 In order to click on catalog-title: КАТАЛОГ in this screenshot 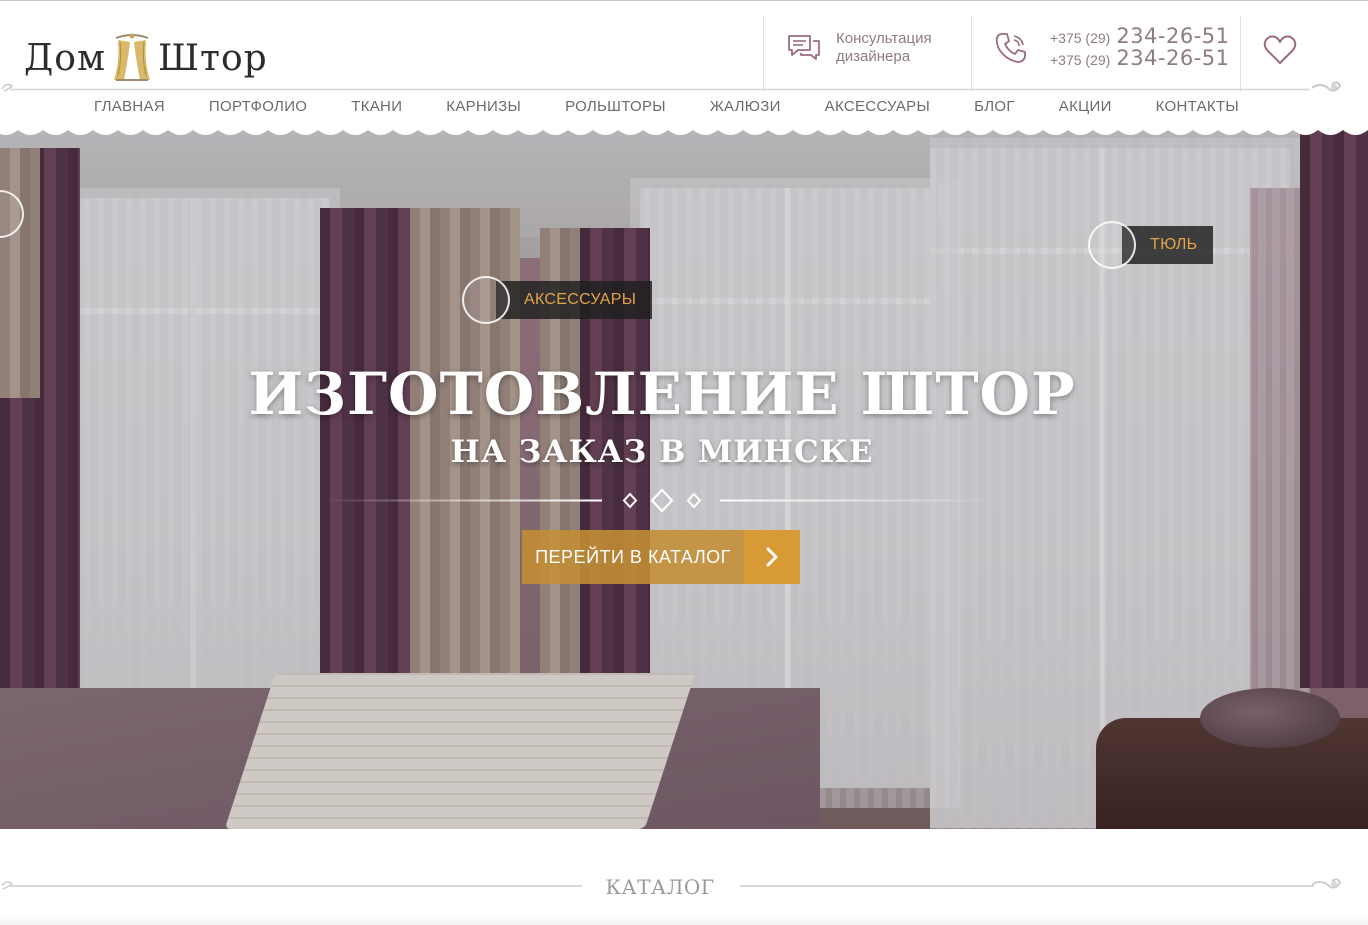, I will do `click(660, 887)`.